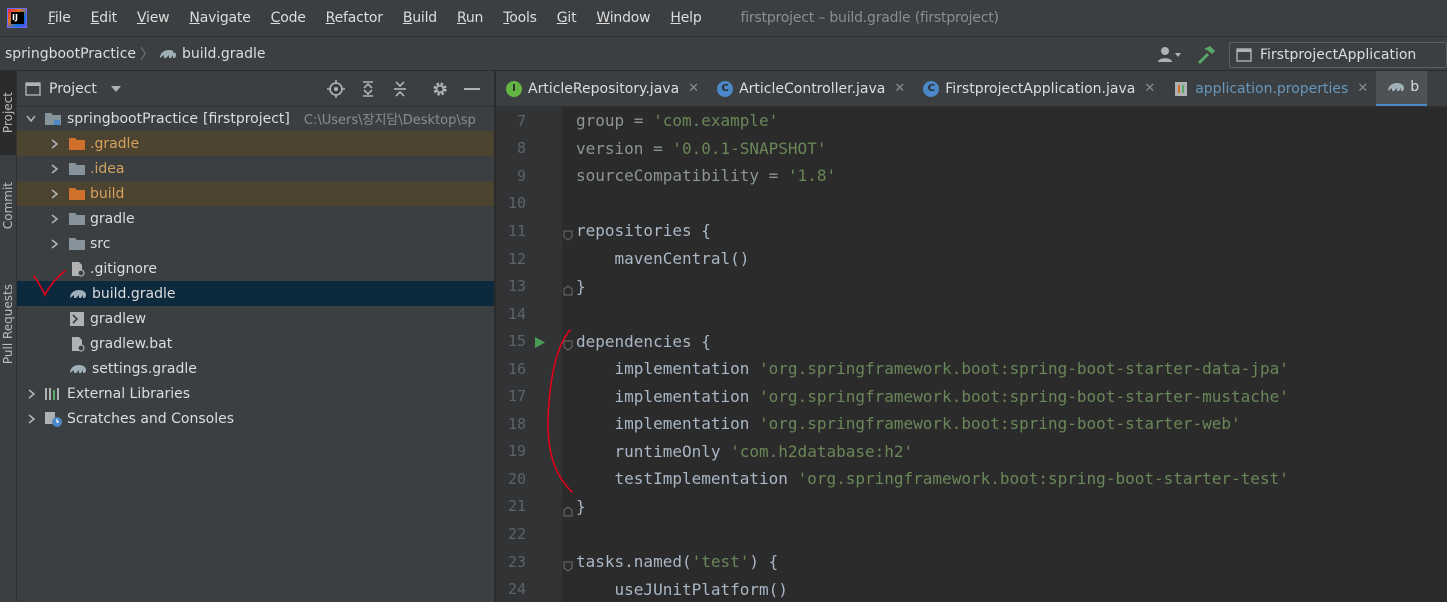 The width and height of the screenshot is (1447, 602). I want to click on code-token: sourceCompatibility =, so click(682, 176).